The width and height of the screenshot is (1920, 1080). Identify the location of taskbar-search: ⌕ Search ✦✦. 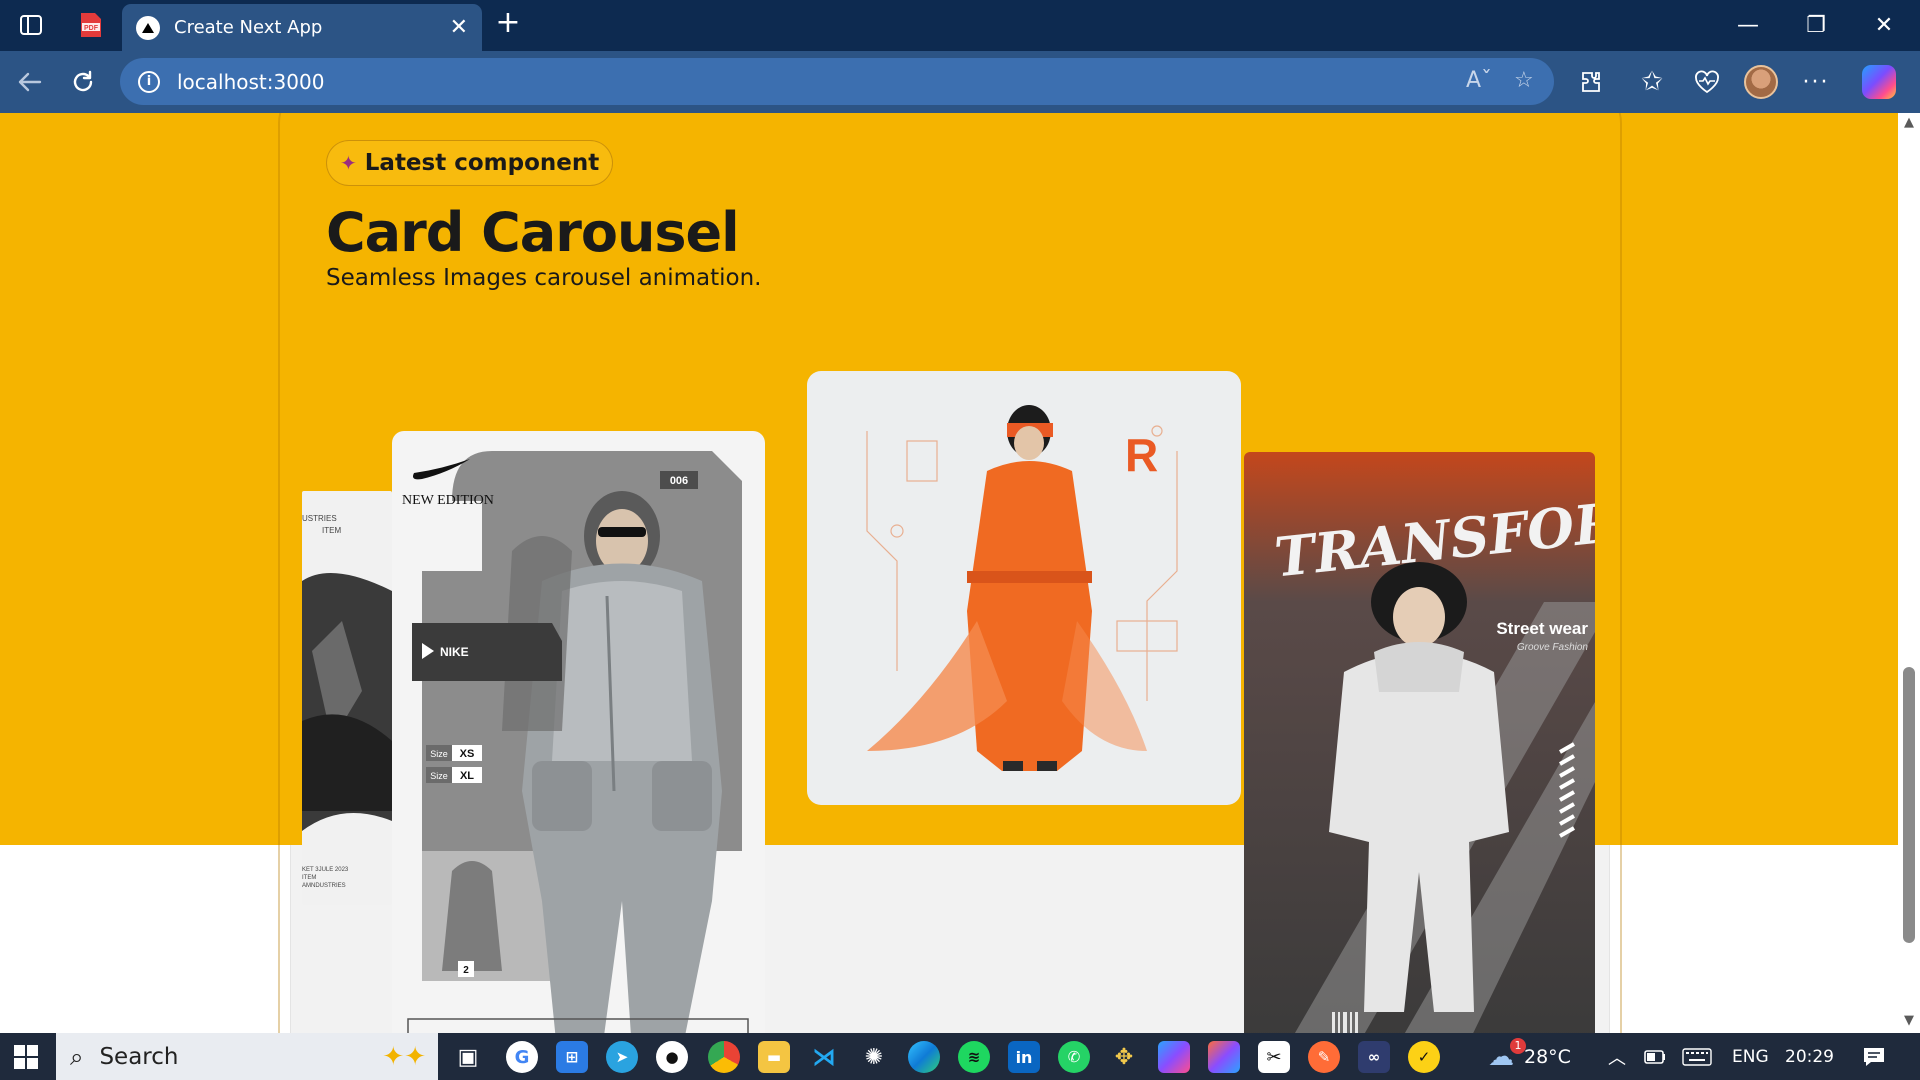
(247, 1056).